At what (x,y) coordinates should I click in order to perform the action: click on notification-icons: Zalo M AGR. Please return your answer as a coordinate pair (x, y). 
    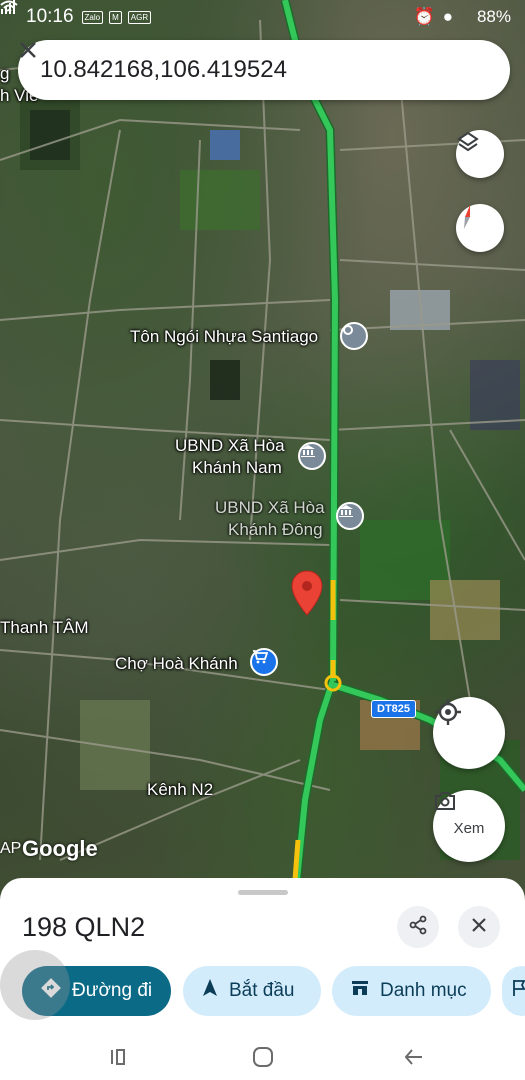
    Looking at the image, I should click on (116, 17).